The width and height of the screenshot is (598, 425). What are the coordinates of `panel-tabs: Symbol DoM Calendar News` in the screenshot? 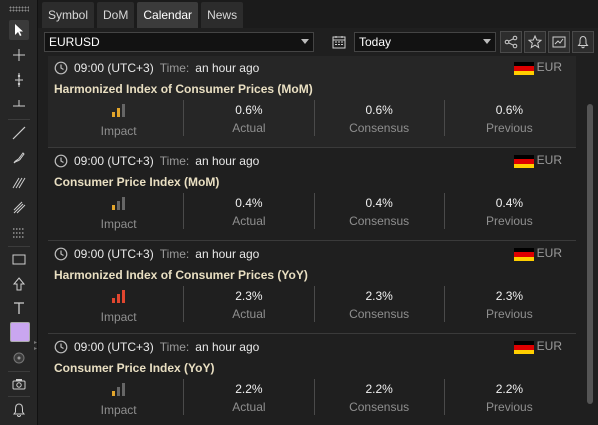 It's located at (318, 14).